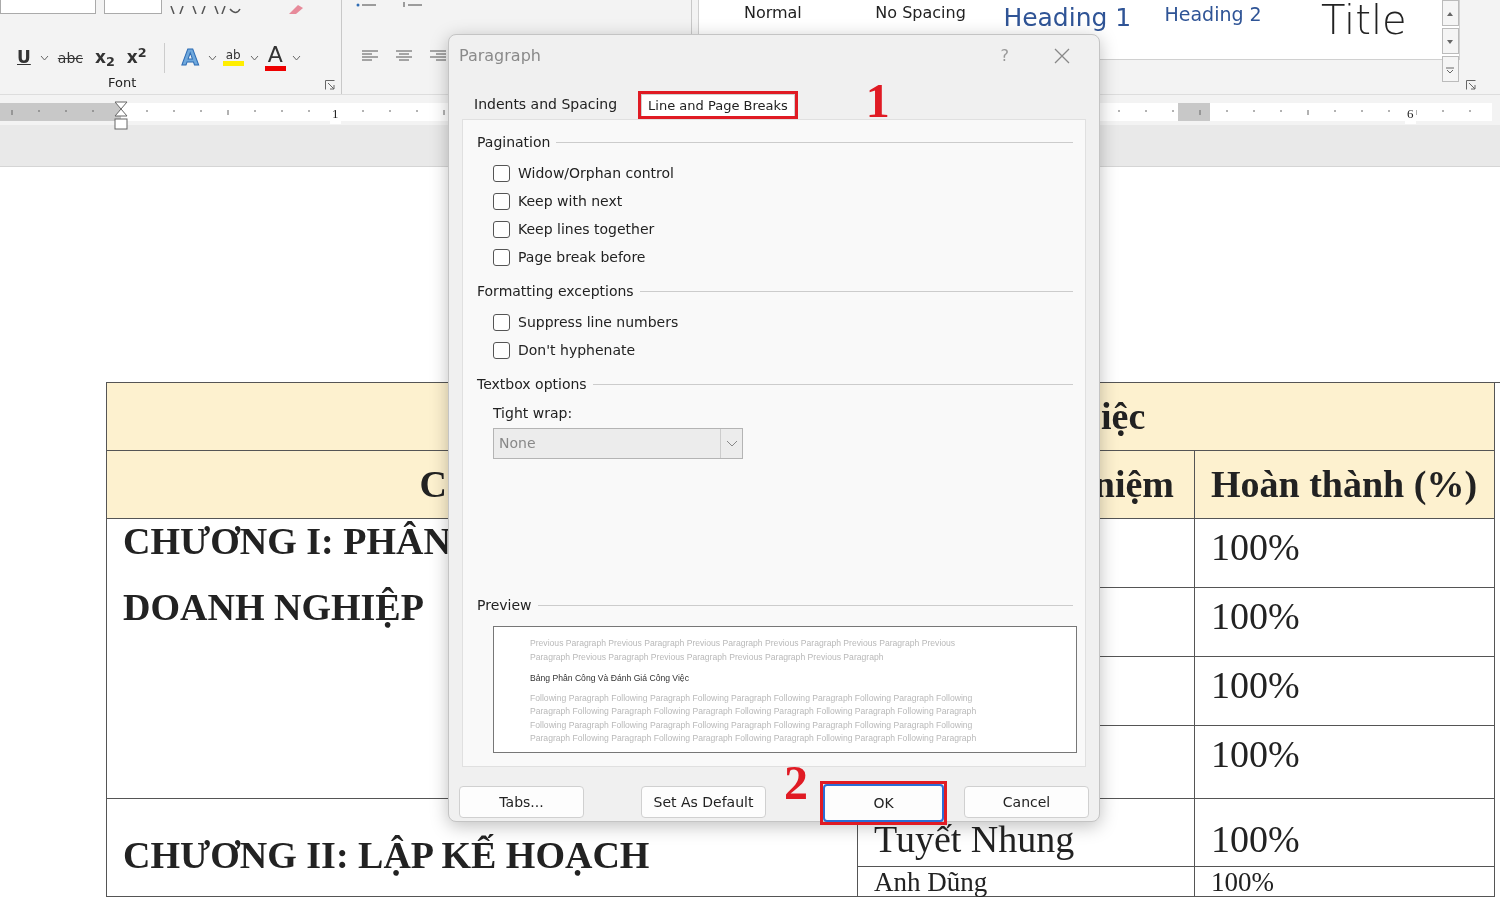  I want to click on section-title: Preview, so click(504, 605).